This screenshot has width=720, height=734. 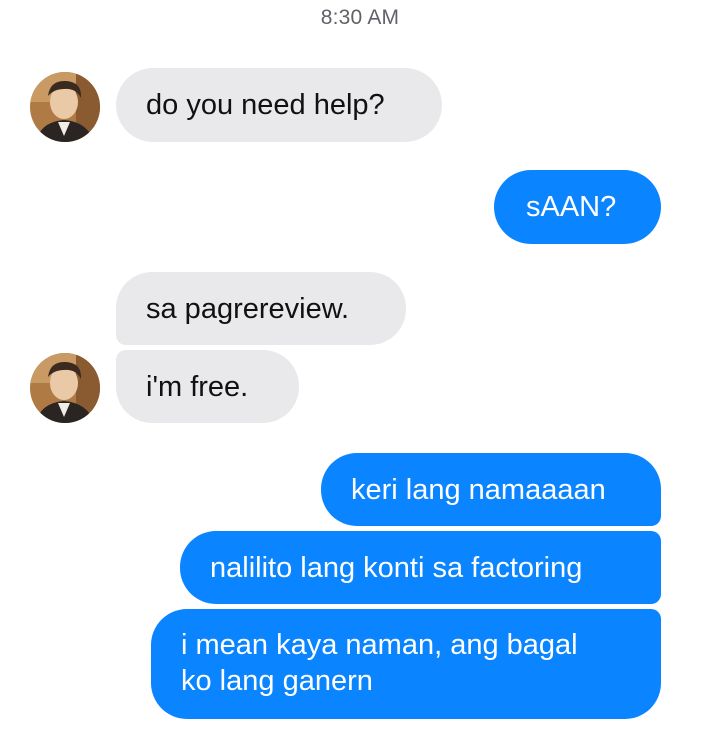 I want to click on message-bubble-incoming: sa pagrereview., so click(x=261, y=308).